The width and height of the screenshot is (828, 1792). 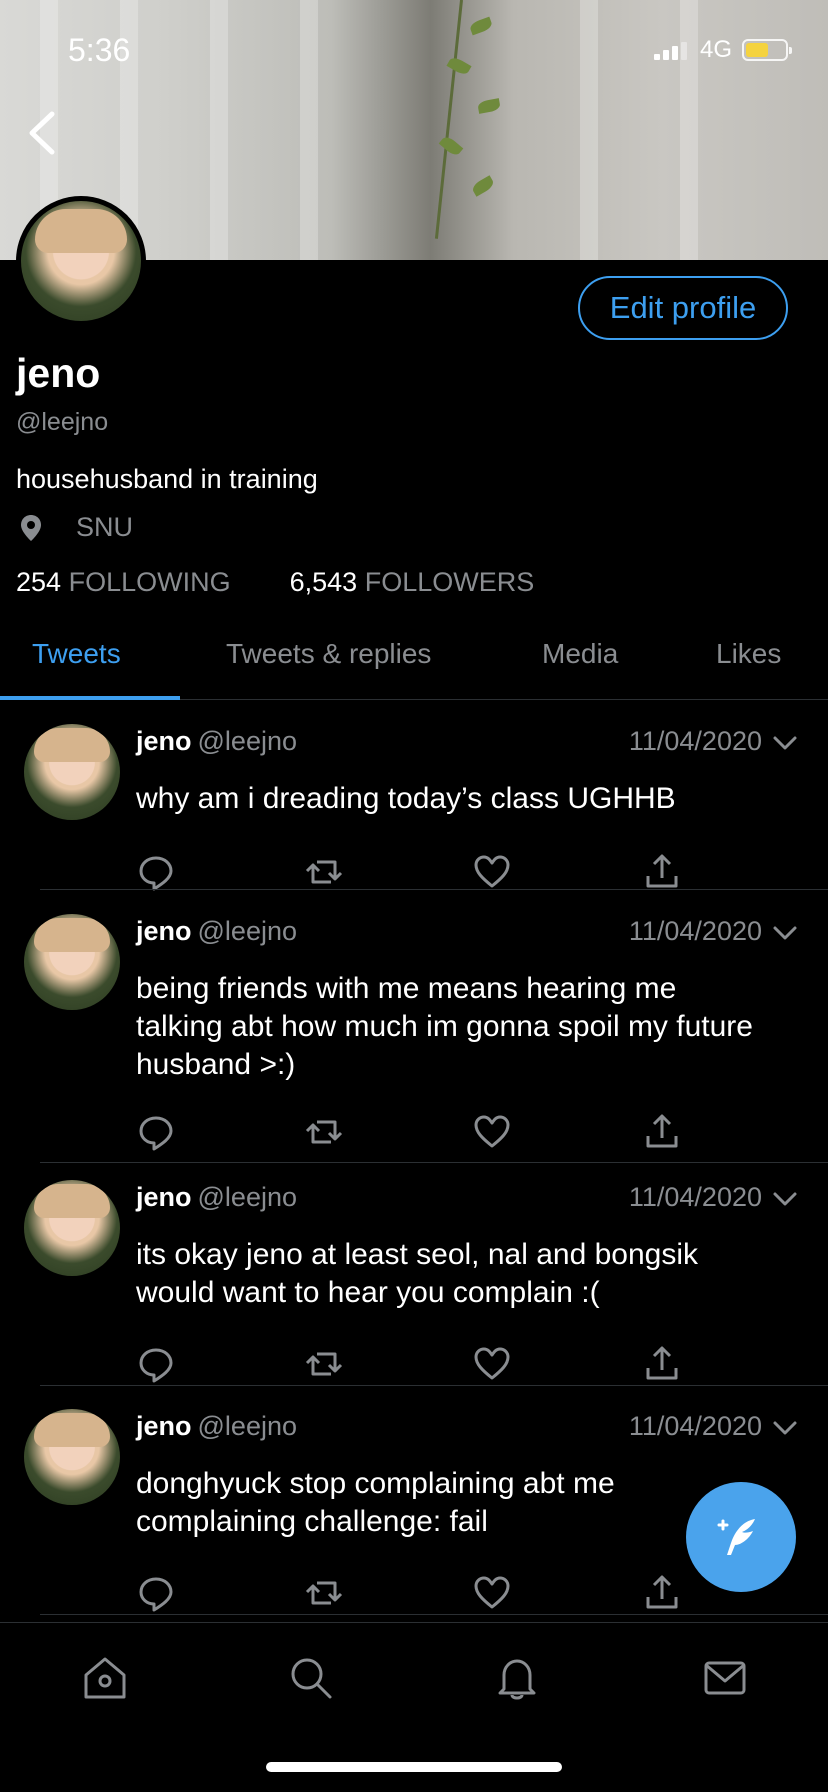 I want to click on profile-location: SNU, so click(x=74, y=527).